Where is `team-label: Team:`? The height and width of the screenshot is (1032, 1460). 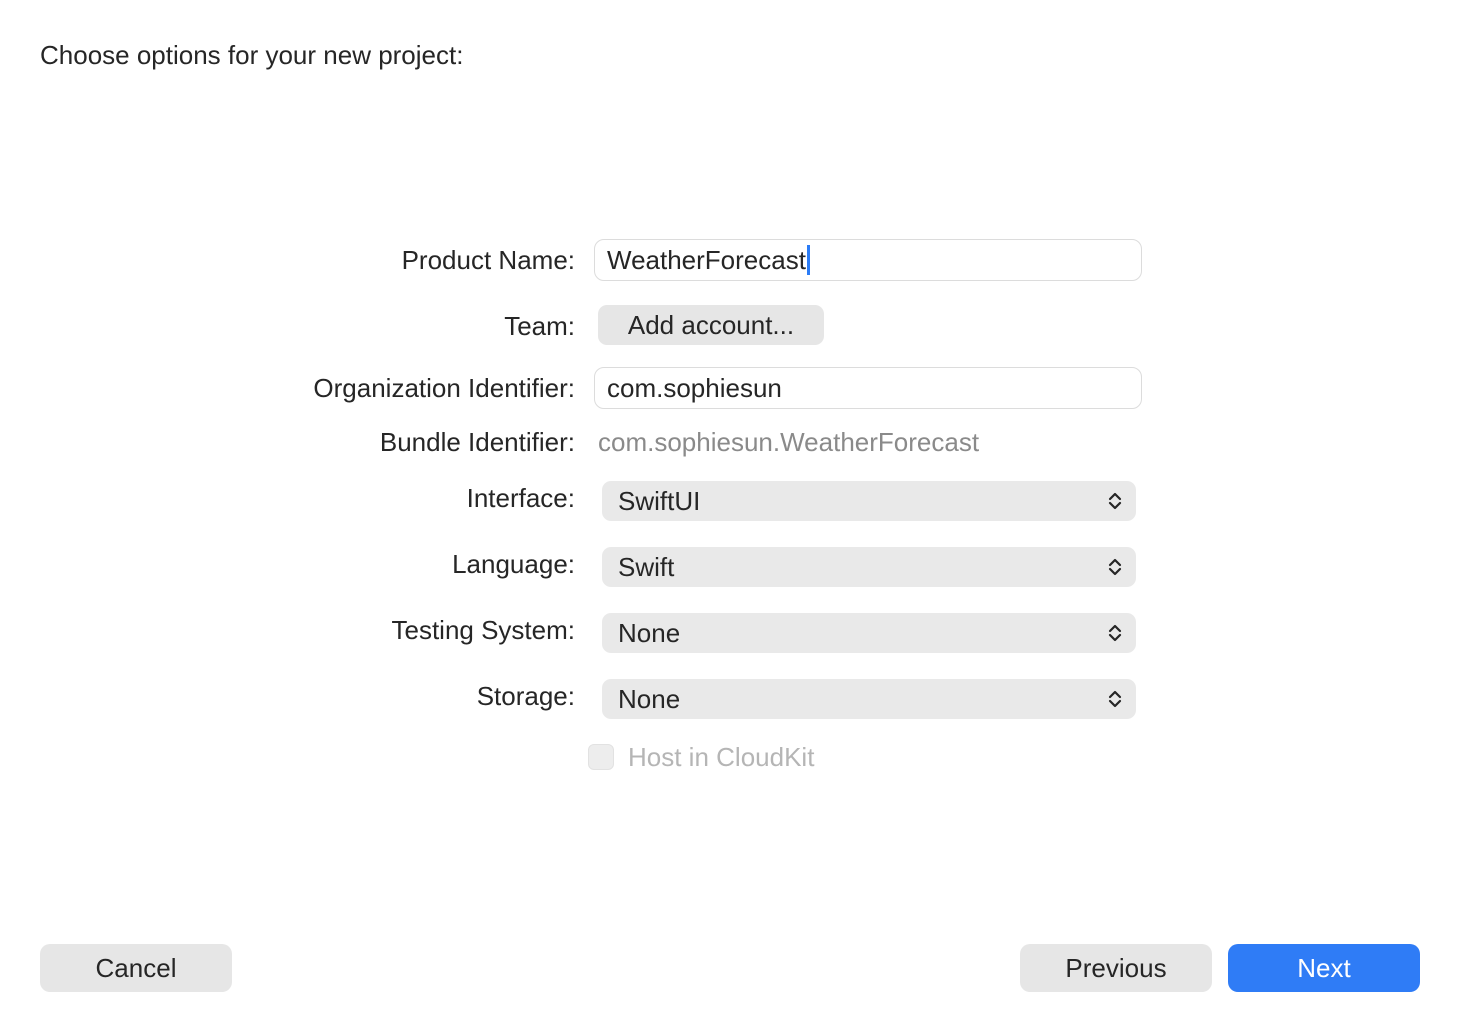
team-label: Team: is located at coordinates (539, 326).